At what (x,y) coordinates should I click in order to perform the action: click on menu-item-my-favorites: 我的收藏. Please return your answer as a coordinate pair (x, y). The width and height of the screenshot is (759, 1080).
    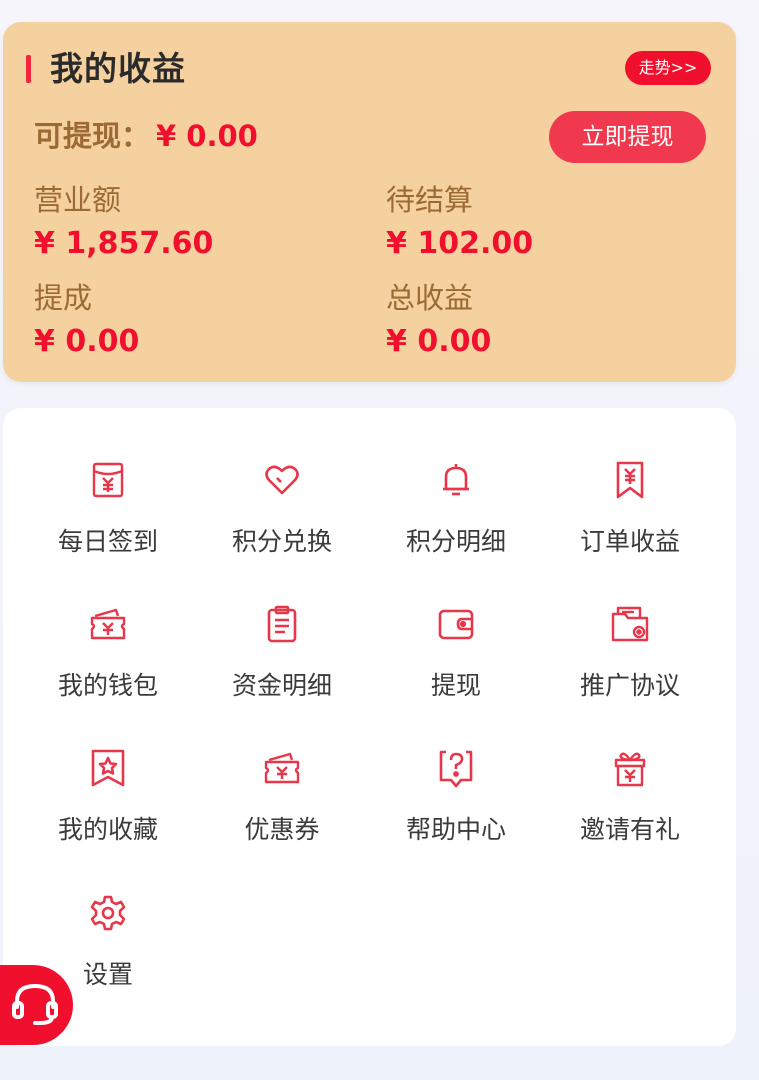
    Looking at the image, I should click on (108, 808).